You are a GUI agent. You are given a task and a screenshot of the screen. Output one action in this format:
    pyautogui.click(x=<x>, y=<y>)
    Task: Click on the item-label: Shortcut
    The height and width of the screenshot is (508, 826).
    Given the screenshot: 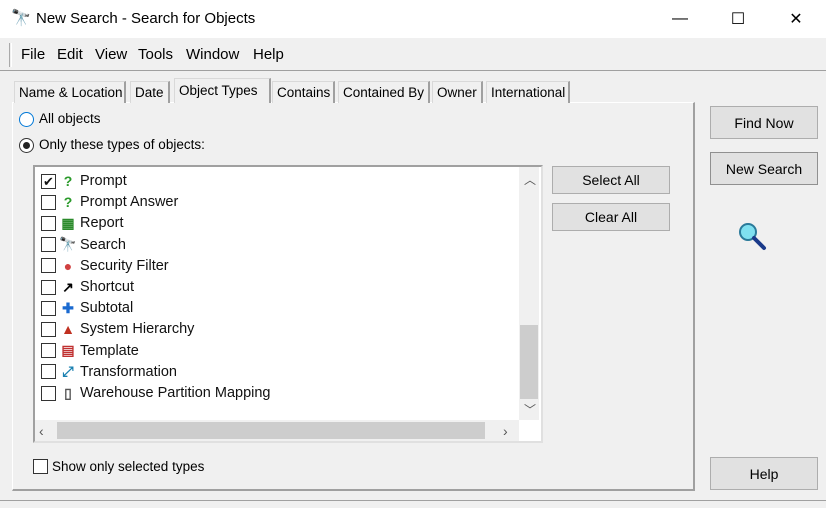 What is the action you would take?
    pyautogui.click(x=107, y=287)
    